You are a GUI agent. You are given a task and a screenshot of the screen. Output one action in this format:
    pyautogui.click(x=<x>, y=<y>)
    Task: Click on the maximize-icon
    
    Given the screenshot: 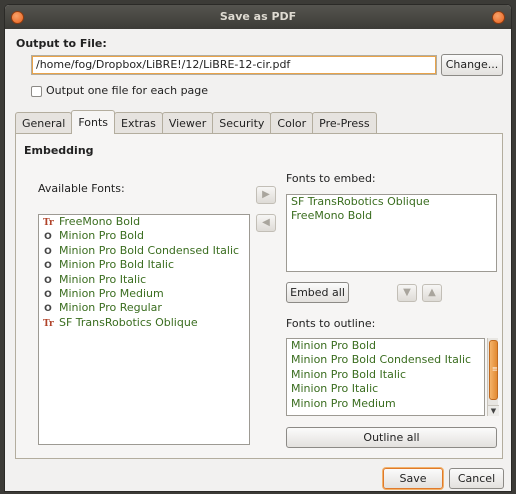 What is the action you would take?
    pyautogui.click(x=498, y=17)
    